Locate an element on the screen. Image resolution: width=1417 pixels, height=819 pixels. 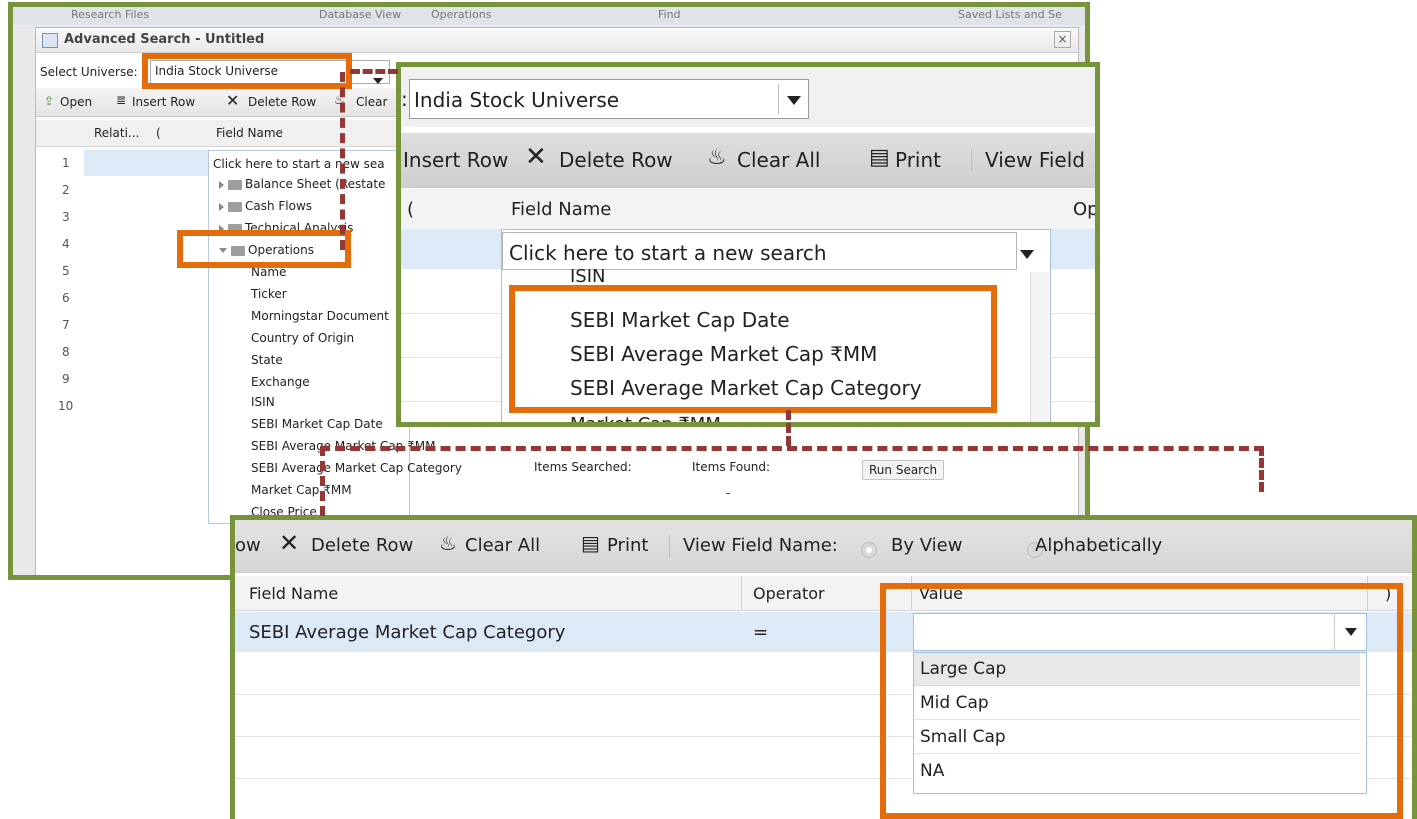
zoom1-broom-icon: ♨ is located at coordinates (717, 157).